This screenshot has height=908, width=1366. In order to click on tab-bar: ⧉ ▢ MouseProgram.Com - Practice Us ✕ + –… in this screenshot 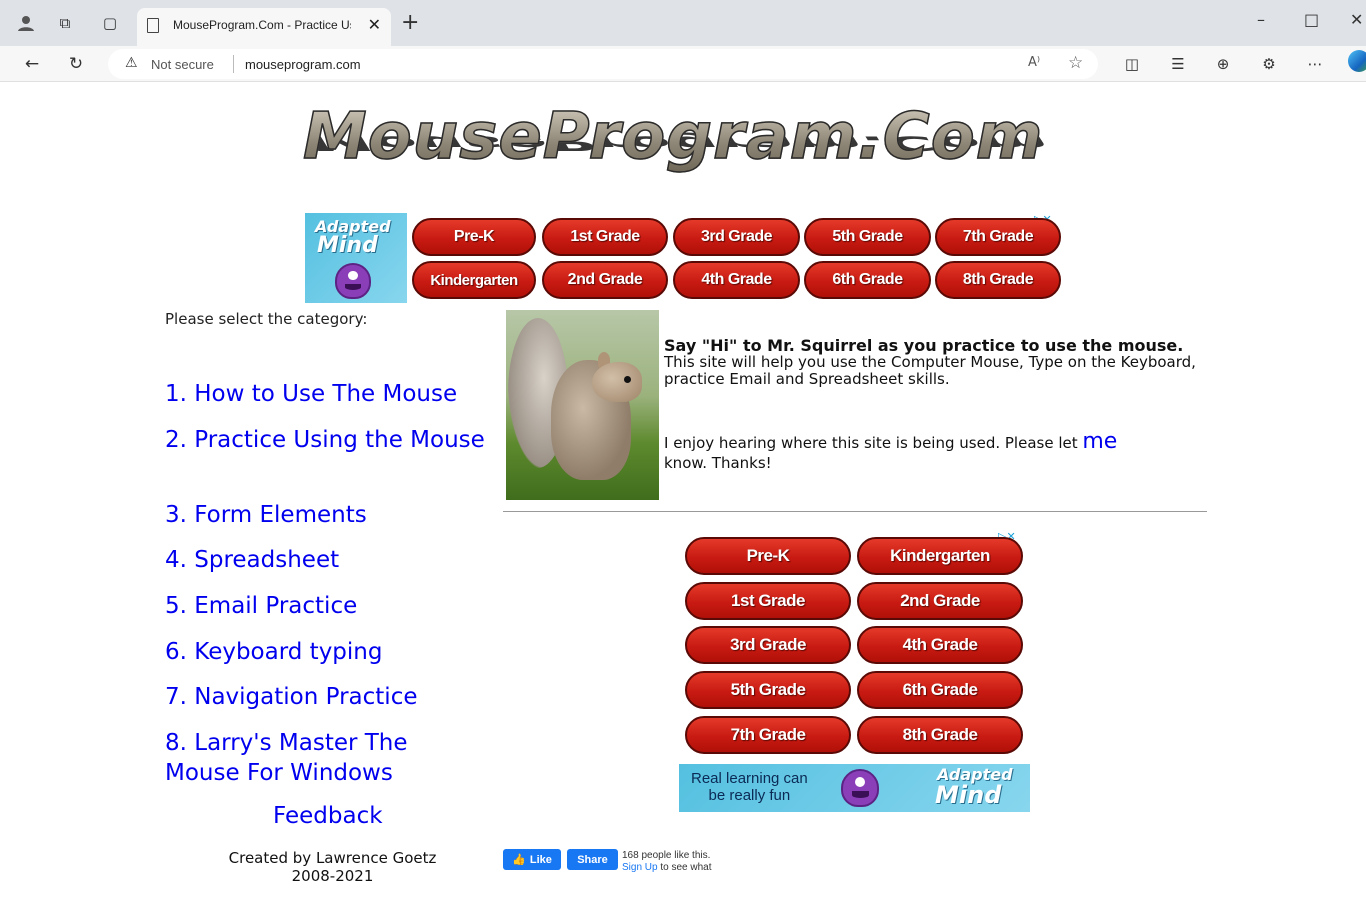, I will do `click(683, 23)`.